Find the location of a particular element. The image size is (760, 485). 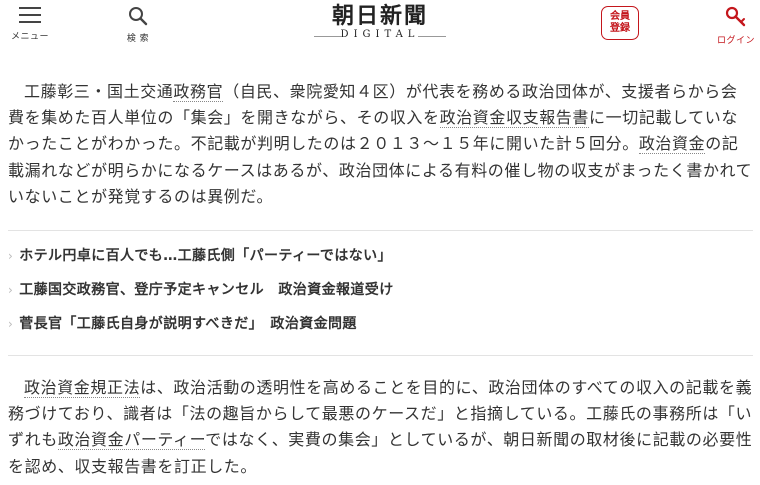

logo-main-text: 朝日新聞 is located at coordinates (379, 16).